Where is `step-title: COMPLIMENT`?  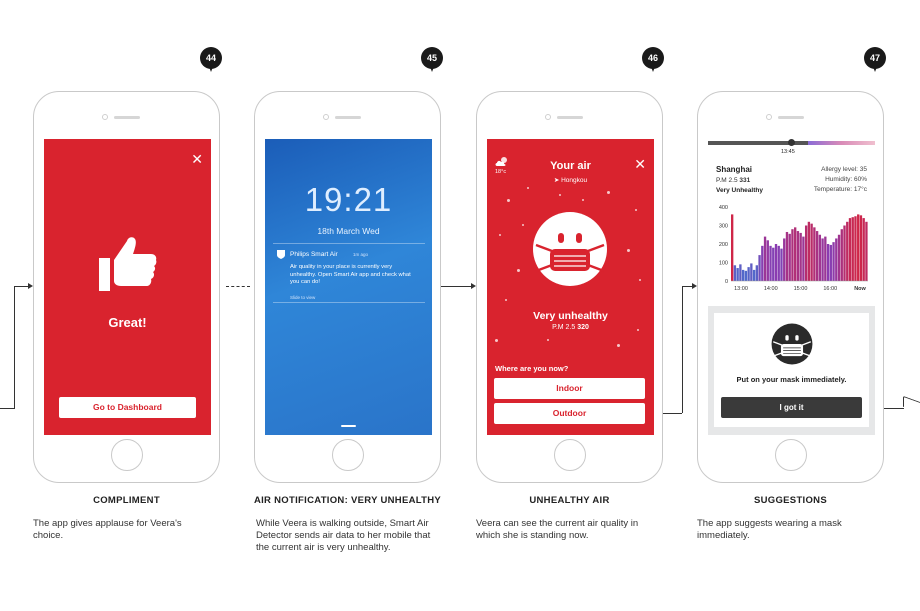 step-title: COMPLIMENT is located at coordinates (126, 500).